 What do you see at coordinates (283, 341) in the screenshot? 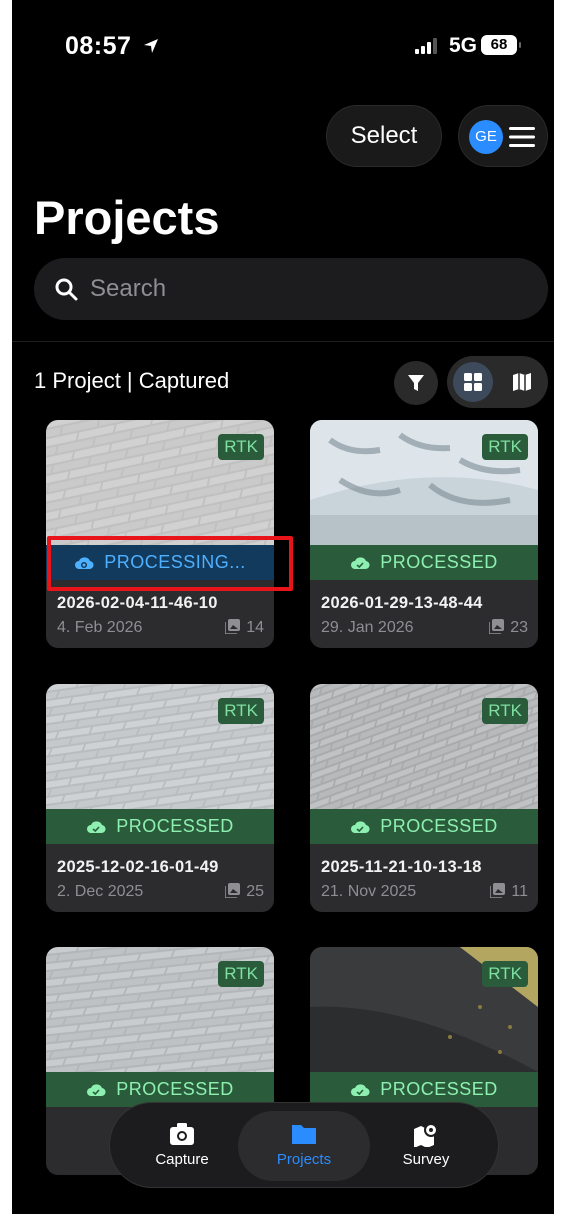
I see `divider` at bounding box center [283, 341].